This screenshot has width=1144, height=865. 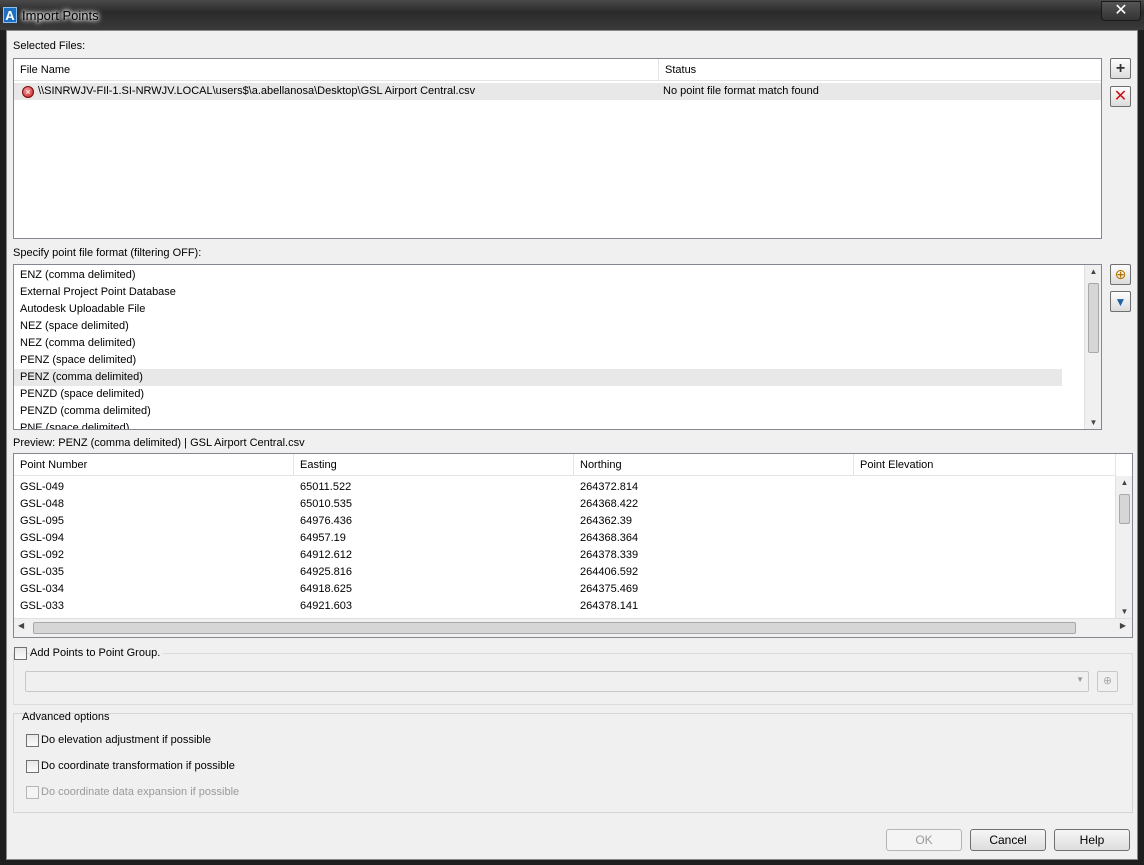 What do you see at coordinates (538, 292) in the screenshot?
I see `format-item: External Project Point Database` at bounding box center [538, 292].